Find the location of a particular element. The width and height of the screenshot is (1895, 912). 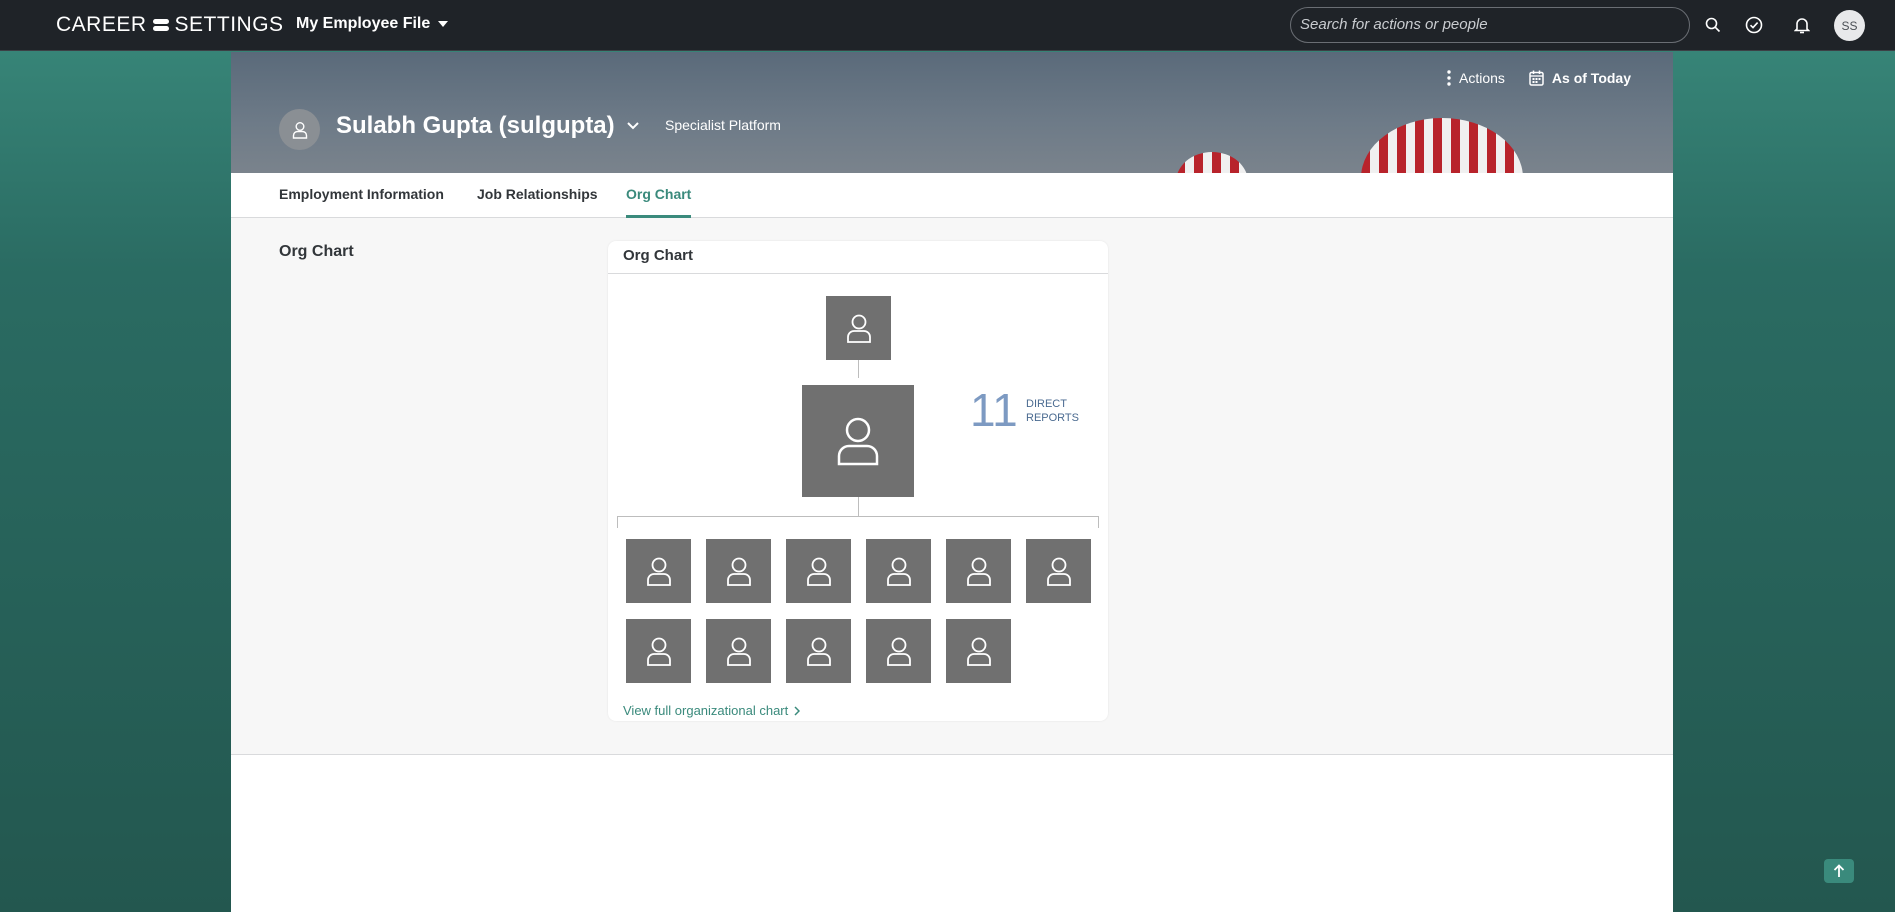

employee-name-text: Sulabh Gupta (sulgupta) is located at coordinates (475, 125).